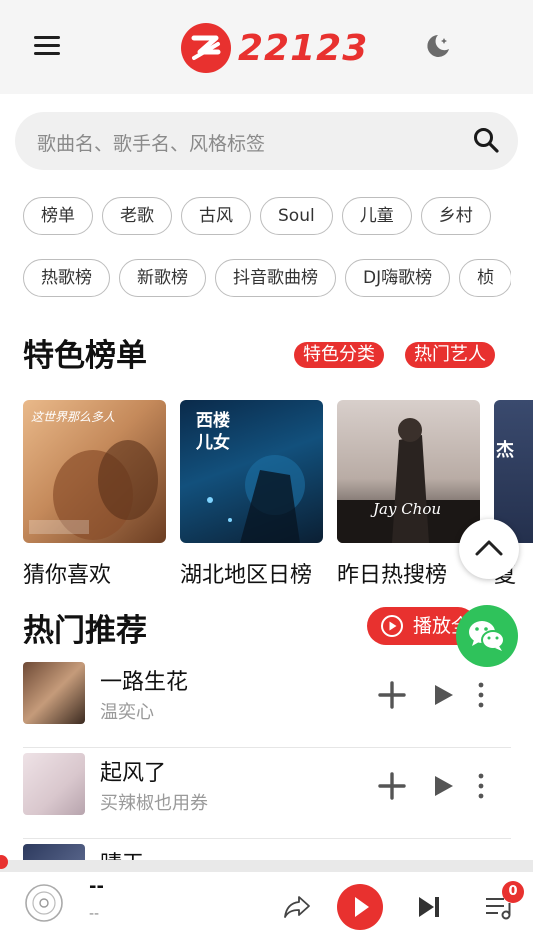  Describe the element at coordinates (206, 48) in the screenshot. I see `logo-mark-icon` at that location.